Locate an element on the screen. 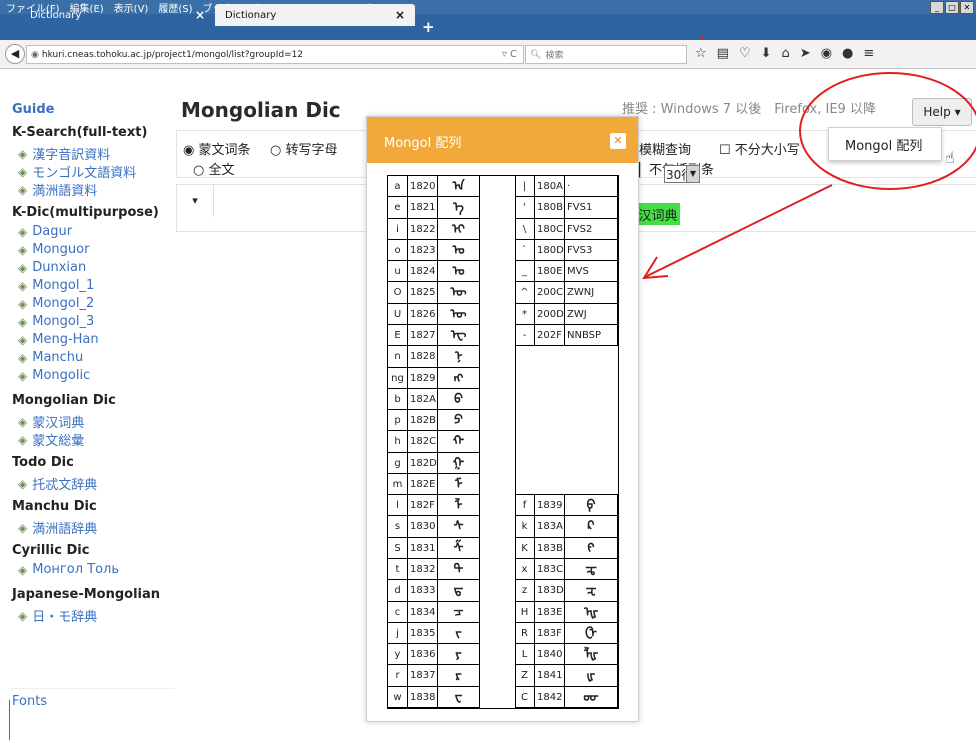  search-icon: 🔍︎ is located at coordinates (536, 54).